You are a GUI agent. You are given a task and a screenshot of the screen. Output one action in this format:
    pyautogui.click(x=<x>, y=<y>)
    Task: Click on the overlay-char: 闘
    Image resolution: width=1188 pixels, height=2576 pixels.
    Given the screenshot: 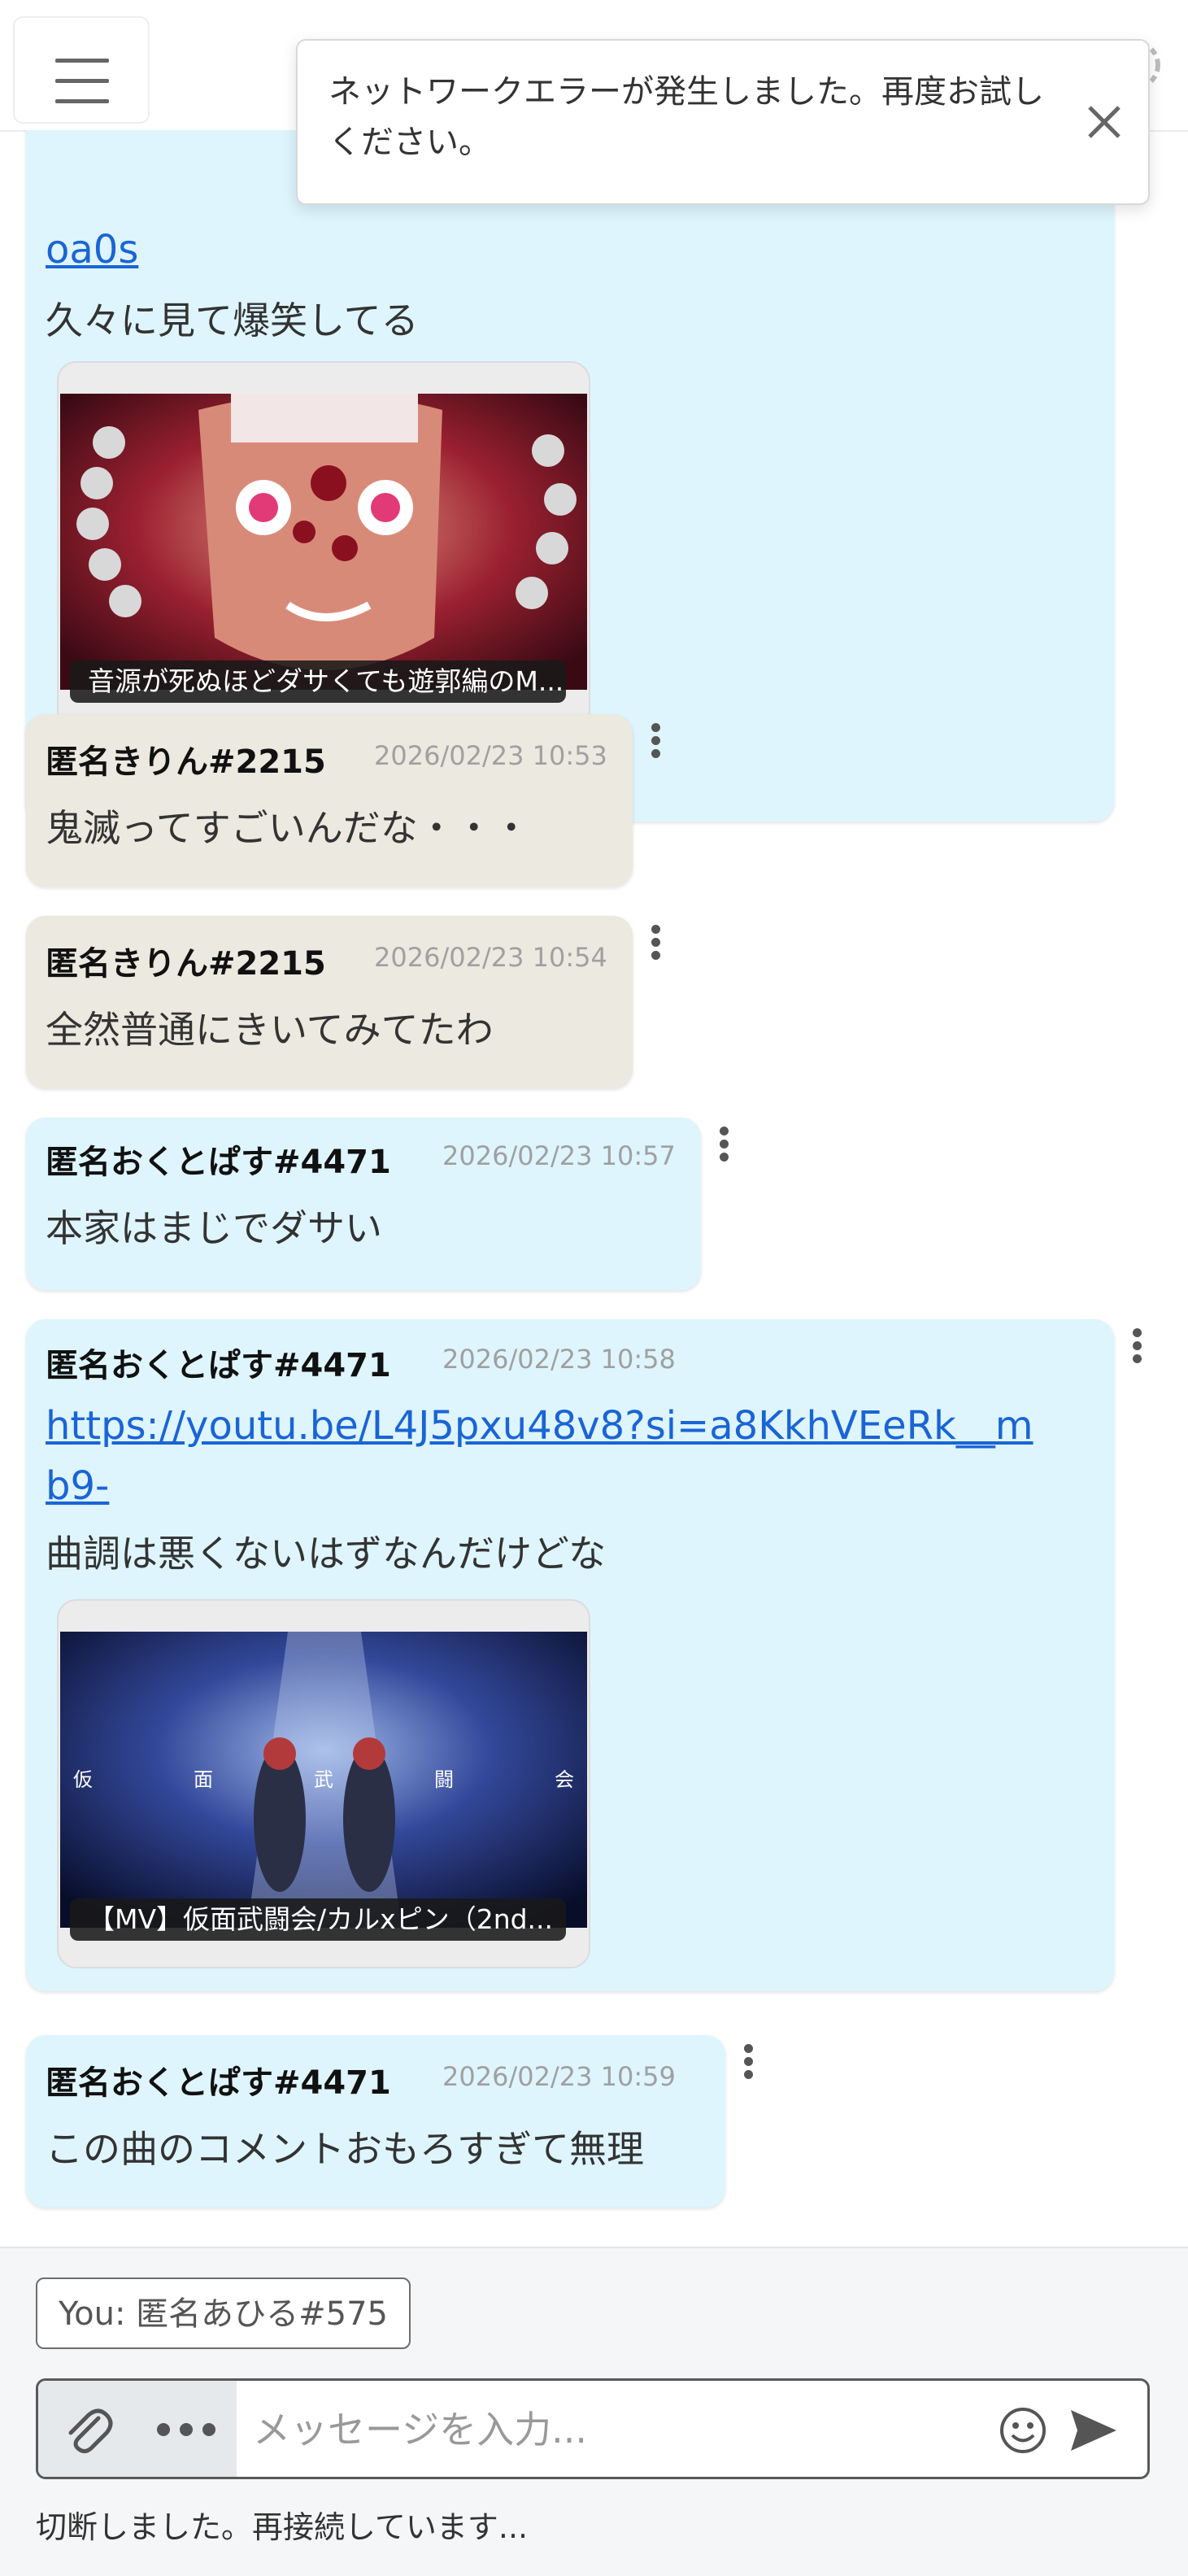 What is the action you would take?
    pyautogui.click(x=444, y=1779)
    